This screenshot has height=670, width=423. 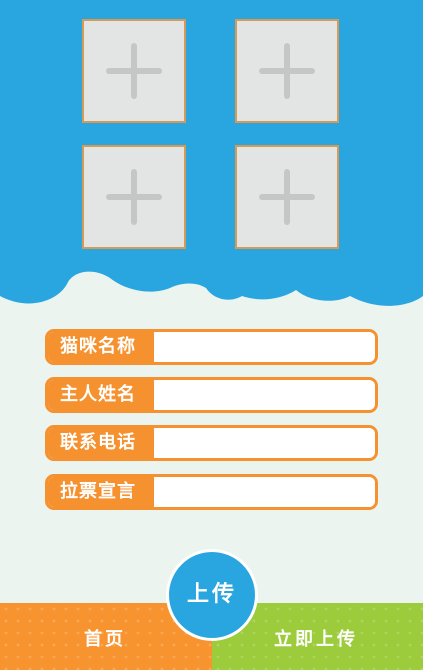 I want to click on cat-name-input, so click(x=264, y=347).